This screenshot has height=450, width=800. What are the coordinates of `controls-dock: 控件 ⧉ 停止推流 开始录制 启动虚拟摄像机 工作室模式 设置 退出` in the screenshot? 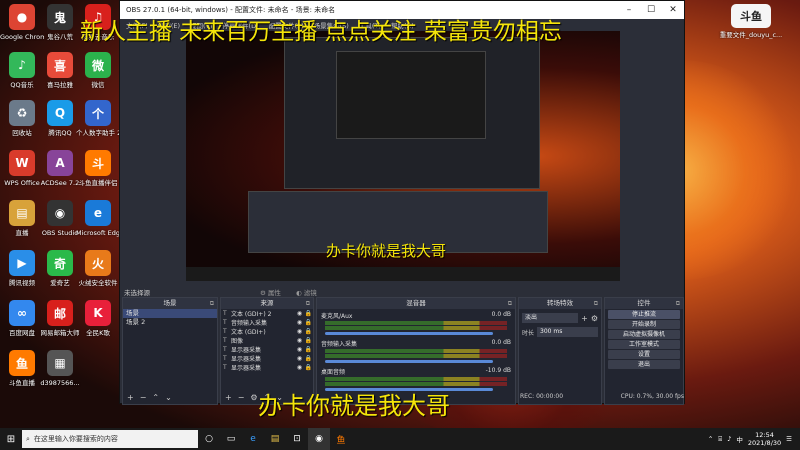 It's located at (644, 351).